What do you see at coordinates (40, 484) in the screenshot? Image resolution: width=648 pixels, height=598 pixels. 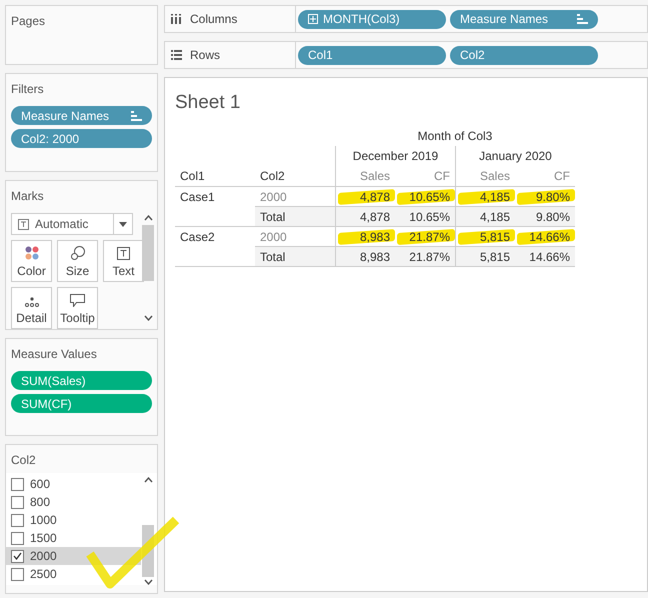 I see `filter-value: 600` at bounding box center [40, 484].